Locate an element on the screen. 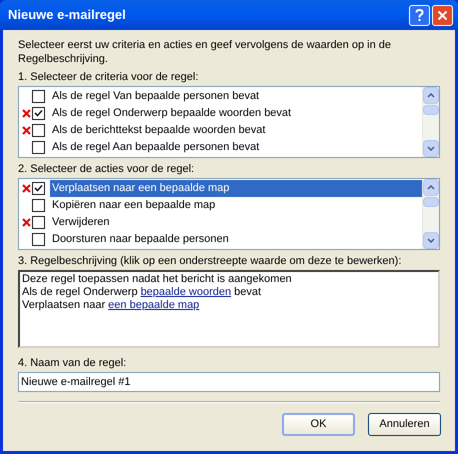  close-button is located at coordinates (442, 15).